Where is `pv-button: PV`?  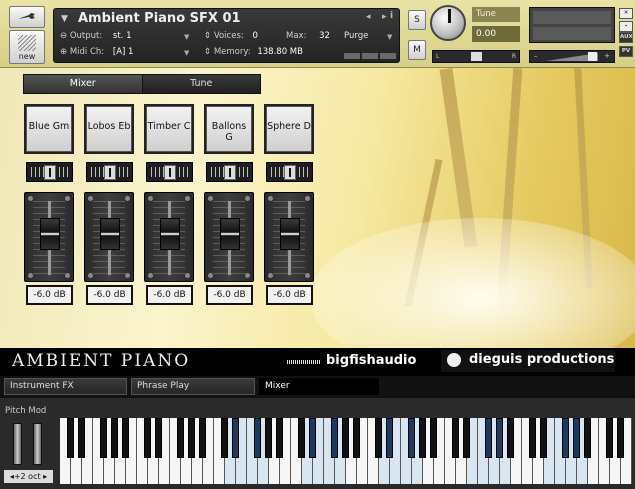 pv-button: PV is located at coordinates (626, 51).